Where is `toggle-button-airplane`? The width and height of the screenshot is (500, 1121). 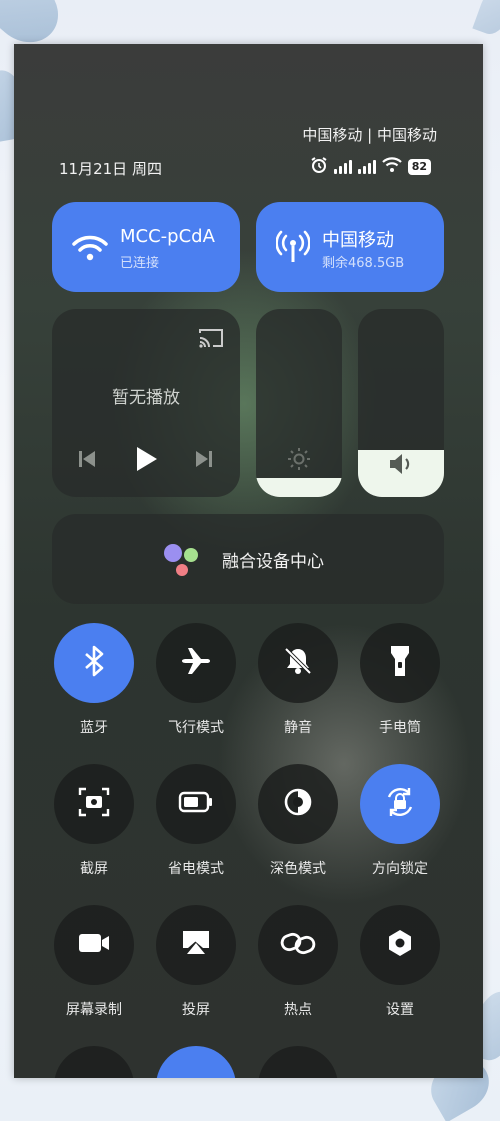 toggle-button-airplane is located at coordinates (196, 663).